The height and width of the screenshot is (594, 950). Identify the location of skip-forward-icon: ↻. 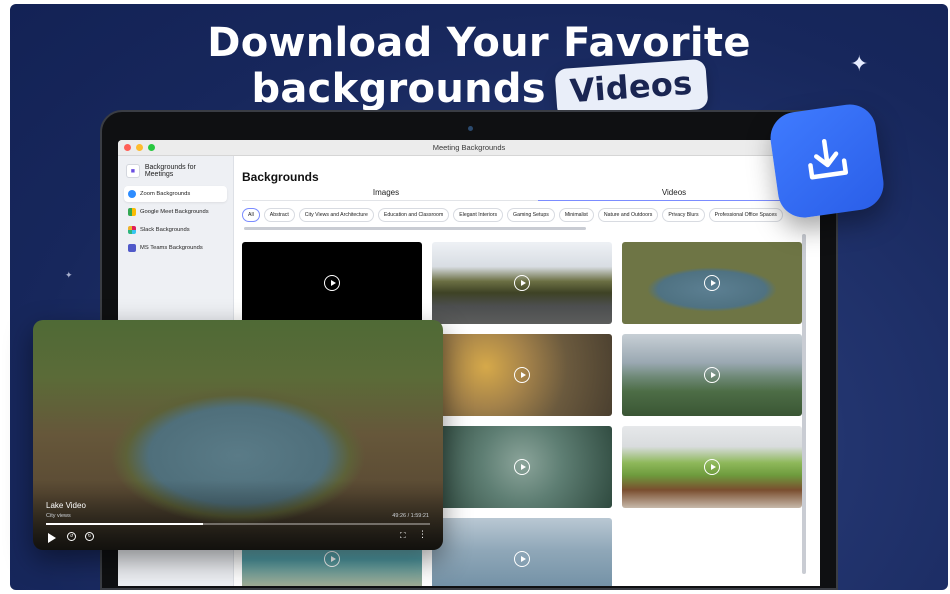
(89, 536).